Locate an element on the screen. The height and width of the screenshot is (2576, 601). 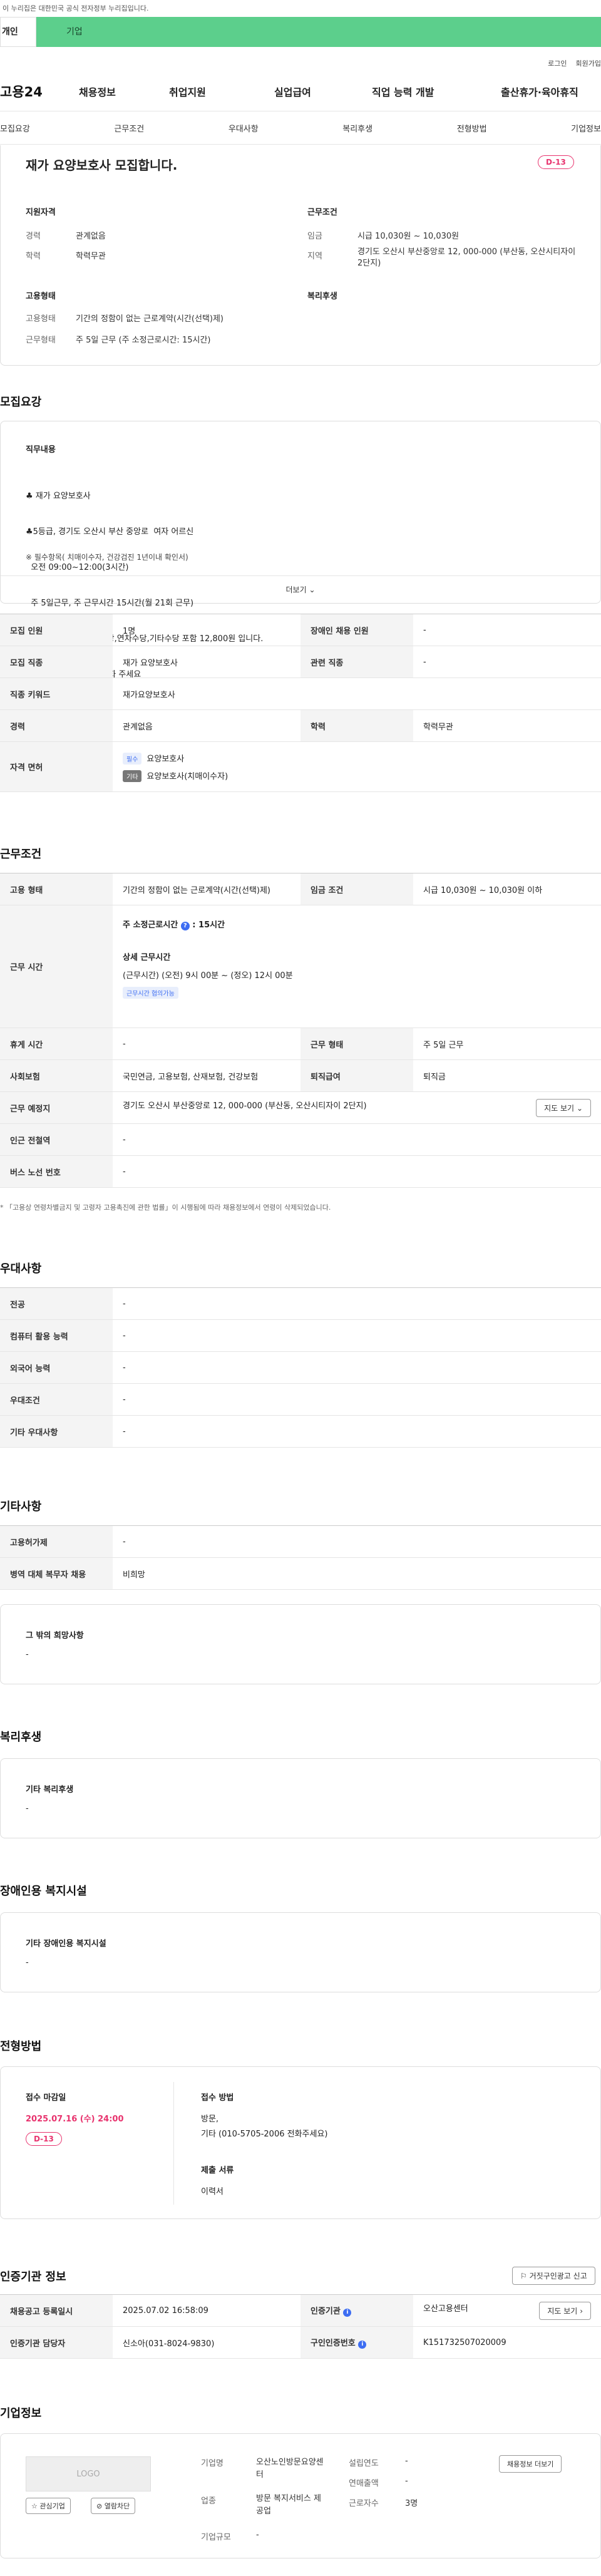
report-btn-label: 거짓구인광고 신고 is located at coordinates (558, 2276).